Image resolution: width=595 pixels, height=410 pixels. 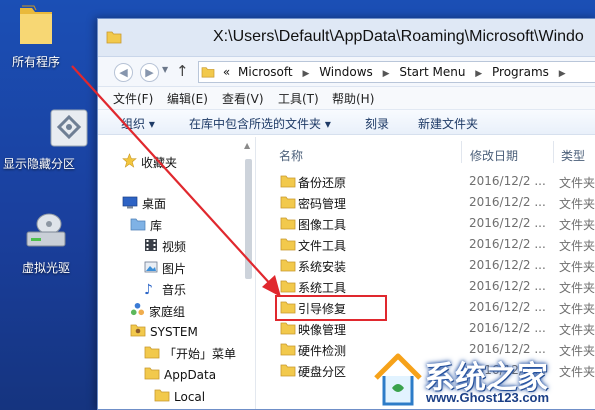 I want to click on menu-view: 查看(V), so click(x=243, y=98).